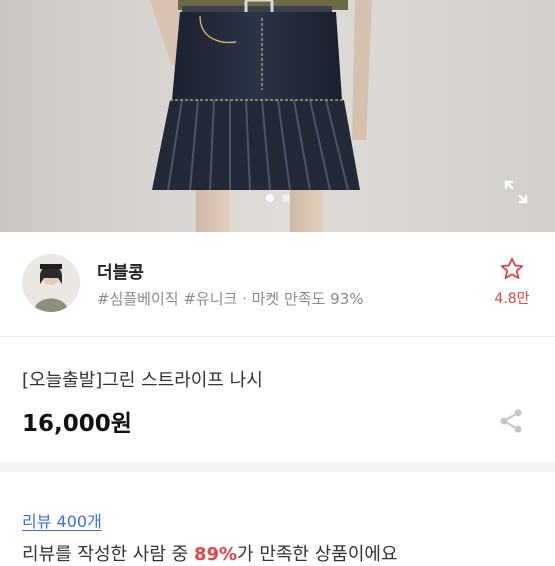  I want to click on favorite-button: 4.8만, so click(512, 282).